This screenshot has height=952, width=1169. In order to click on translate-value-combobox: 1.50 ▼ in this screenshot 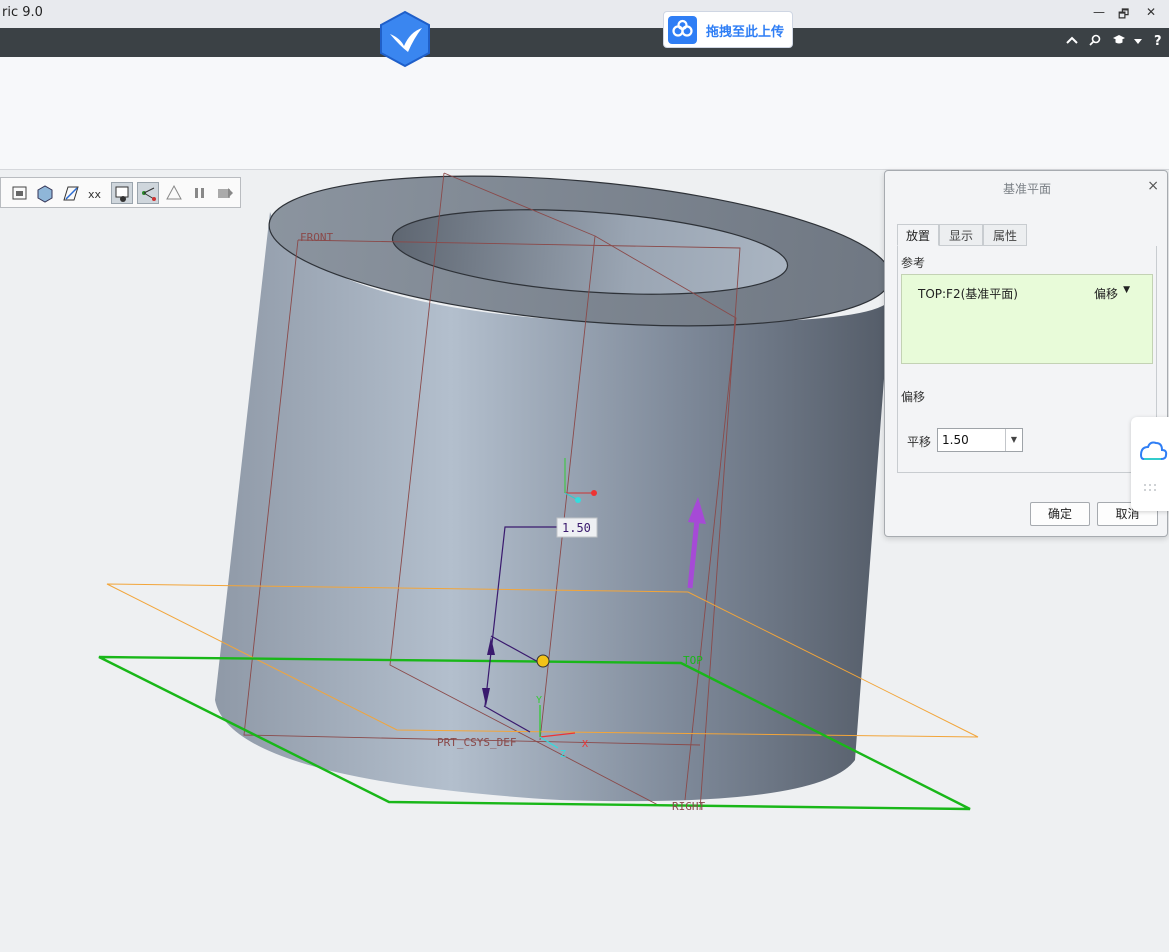, I will do `click(980, 440)`.